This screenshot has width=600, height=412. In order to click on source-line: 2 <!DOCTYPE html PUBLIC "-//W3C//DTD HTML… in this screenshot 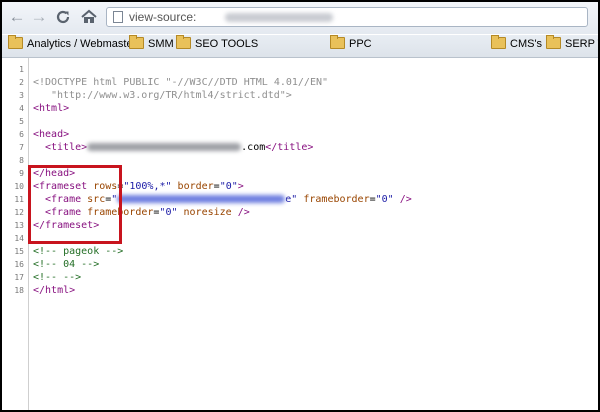, I will do `click(300, 82)`.